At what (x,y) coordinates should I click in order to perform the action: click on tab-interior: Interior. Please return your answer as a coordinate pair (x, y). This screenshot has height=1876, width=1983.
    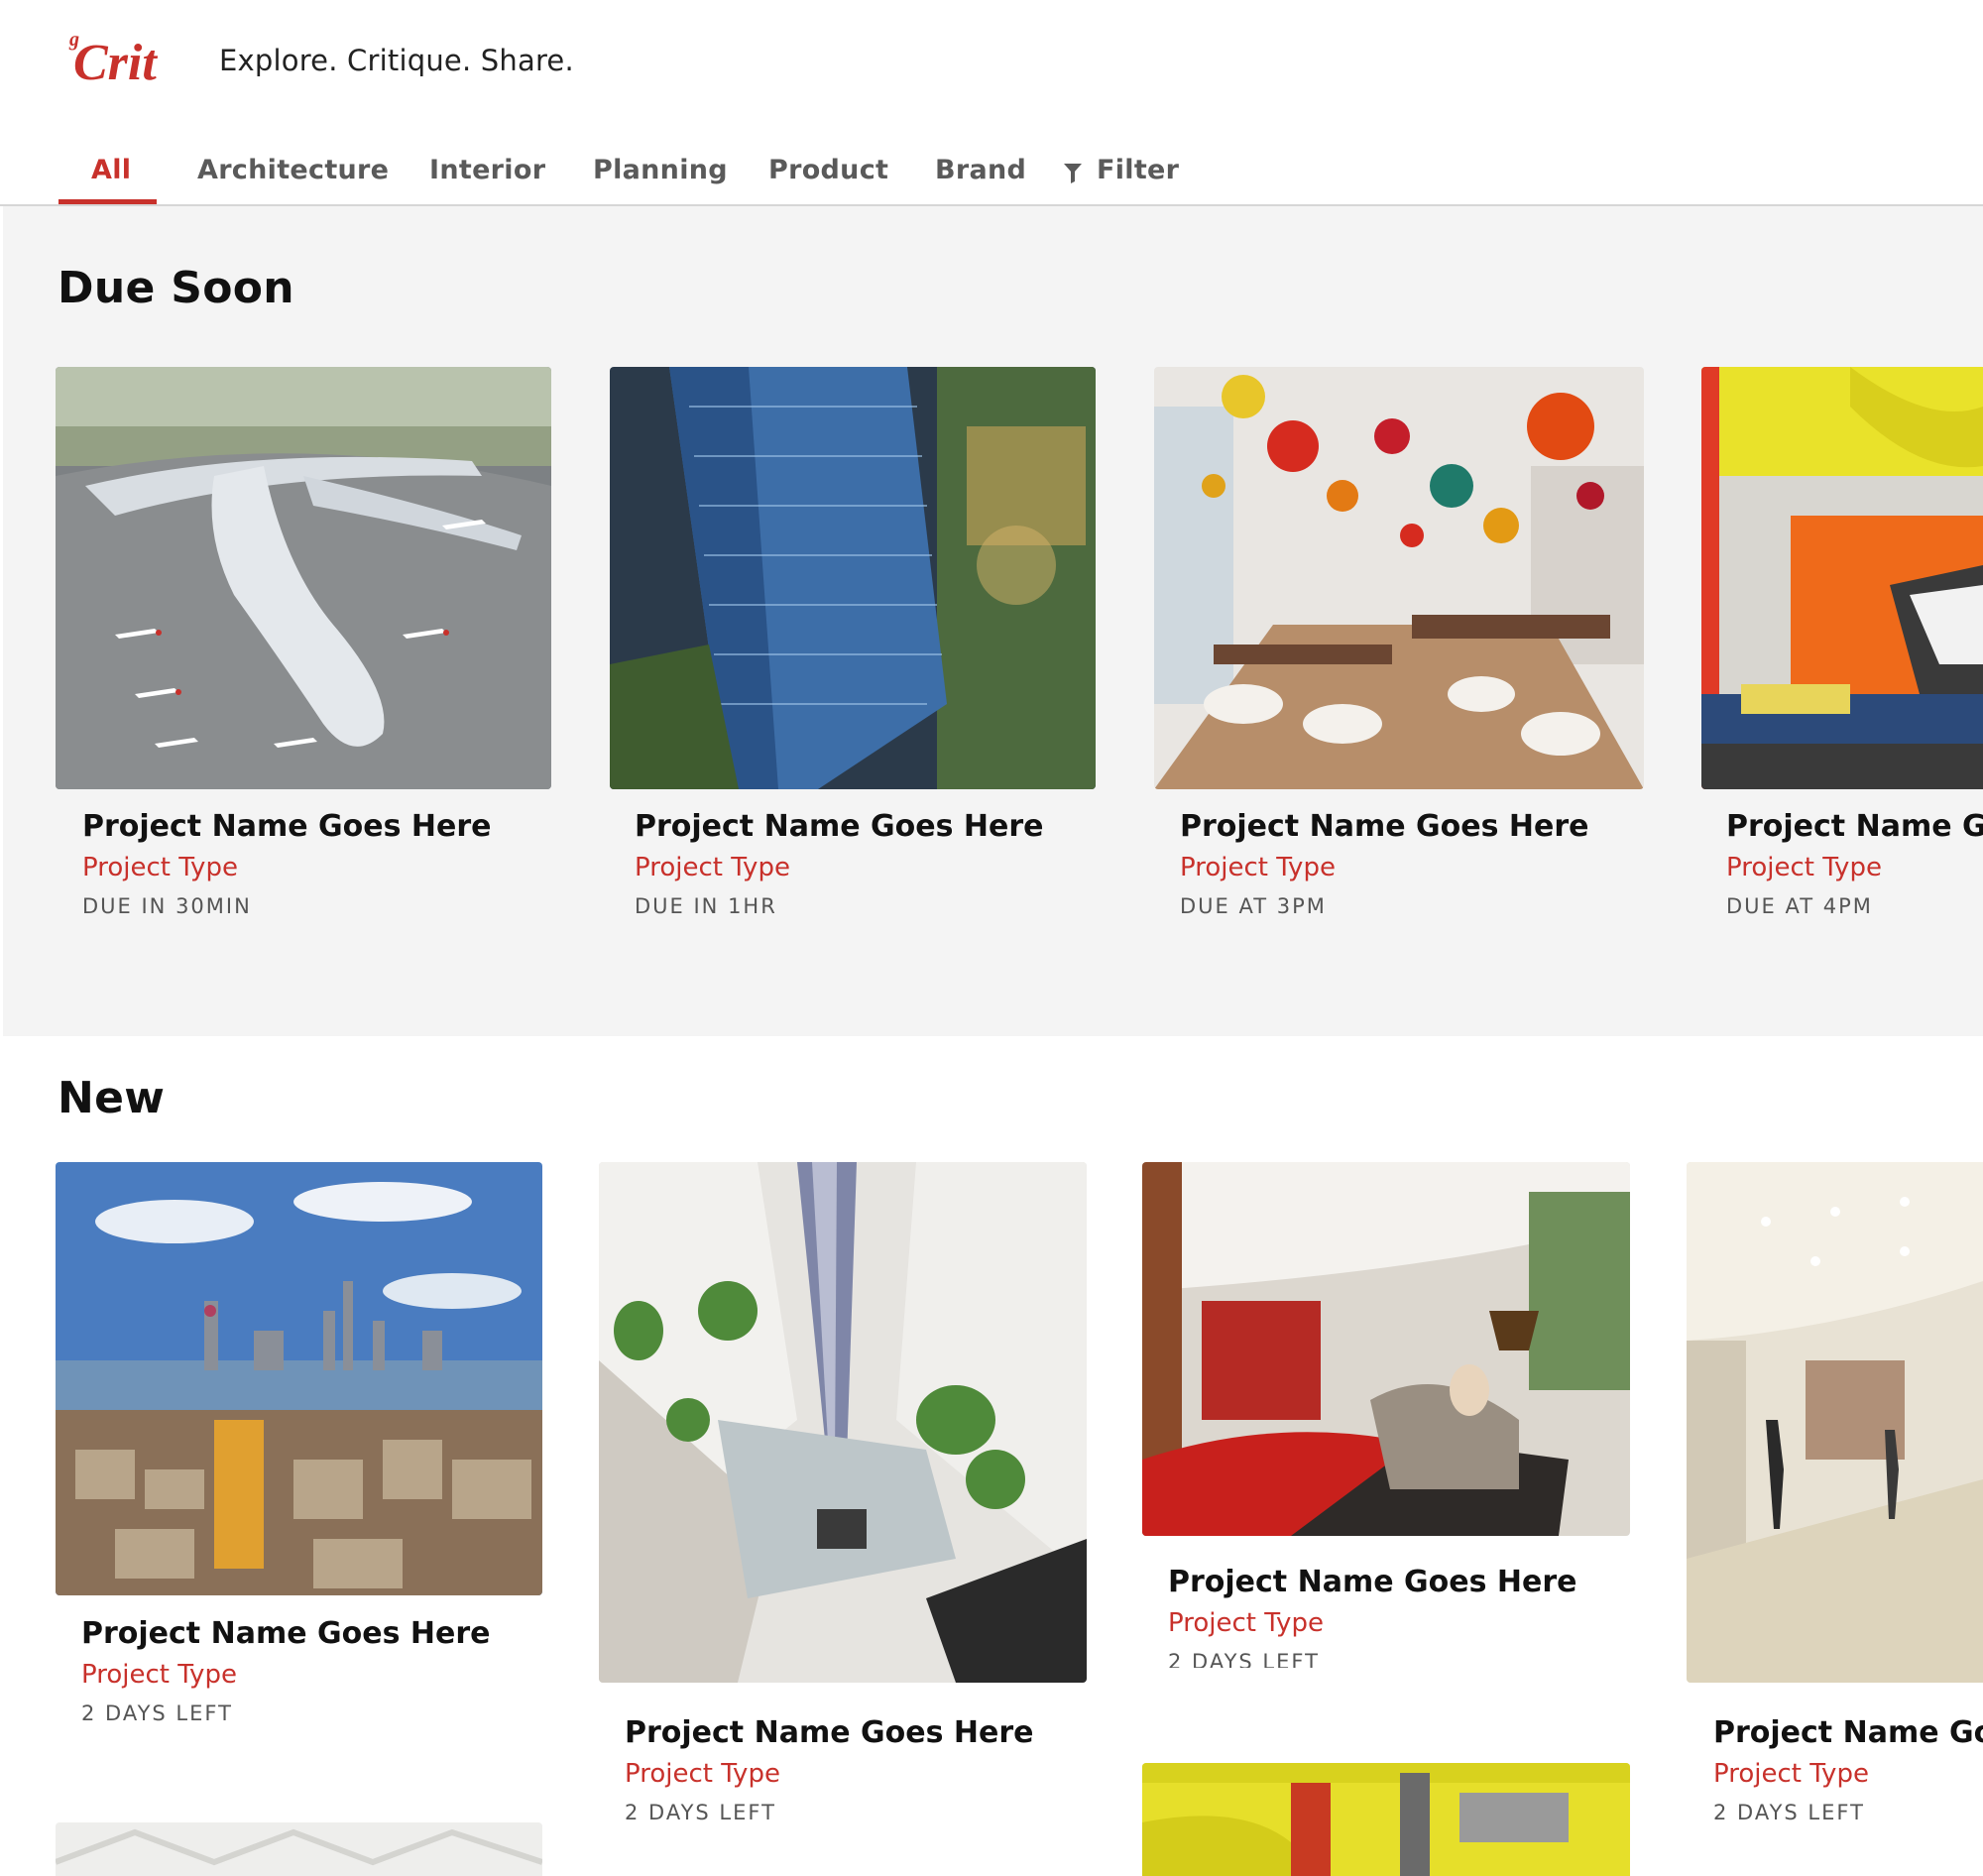
    Looking at the image, I should click on (487, 170).